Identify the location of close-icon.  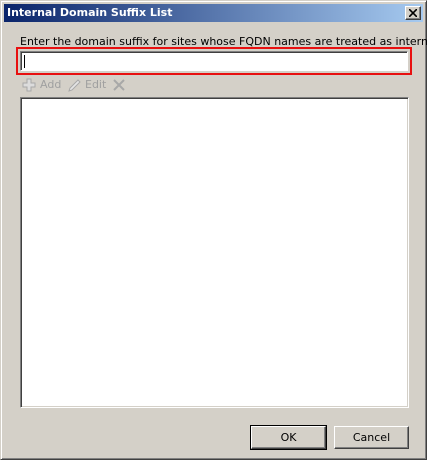
(413, 13).